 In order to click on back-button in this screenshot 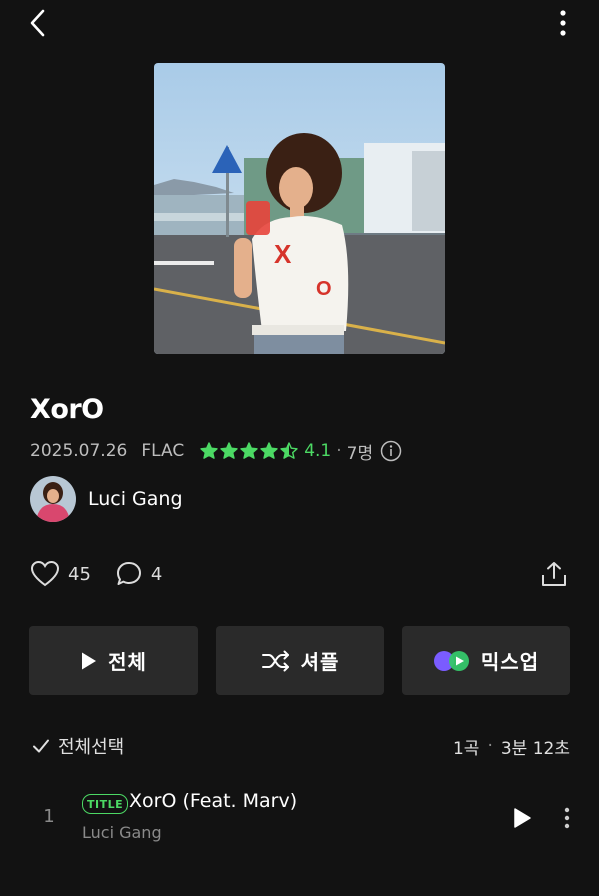, I will do `click(38, 23)`.